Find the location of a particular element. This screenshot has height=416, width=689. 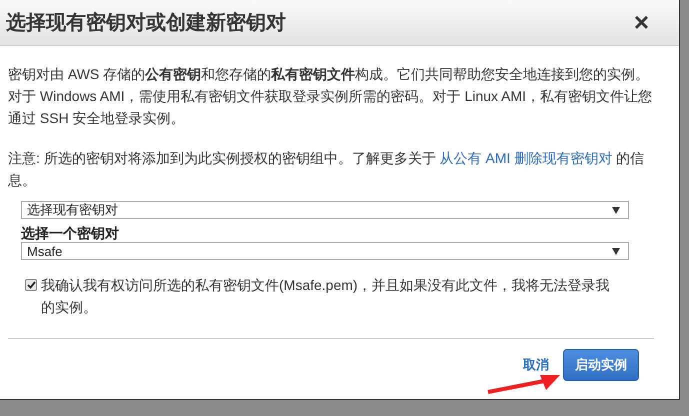

dialog-title: 选择现有密钥对或创建新密钥对 is located at coordinates (146, 23).